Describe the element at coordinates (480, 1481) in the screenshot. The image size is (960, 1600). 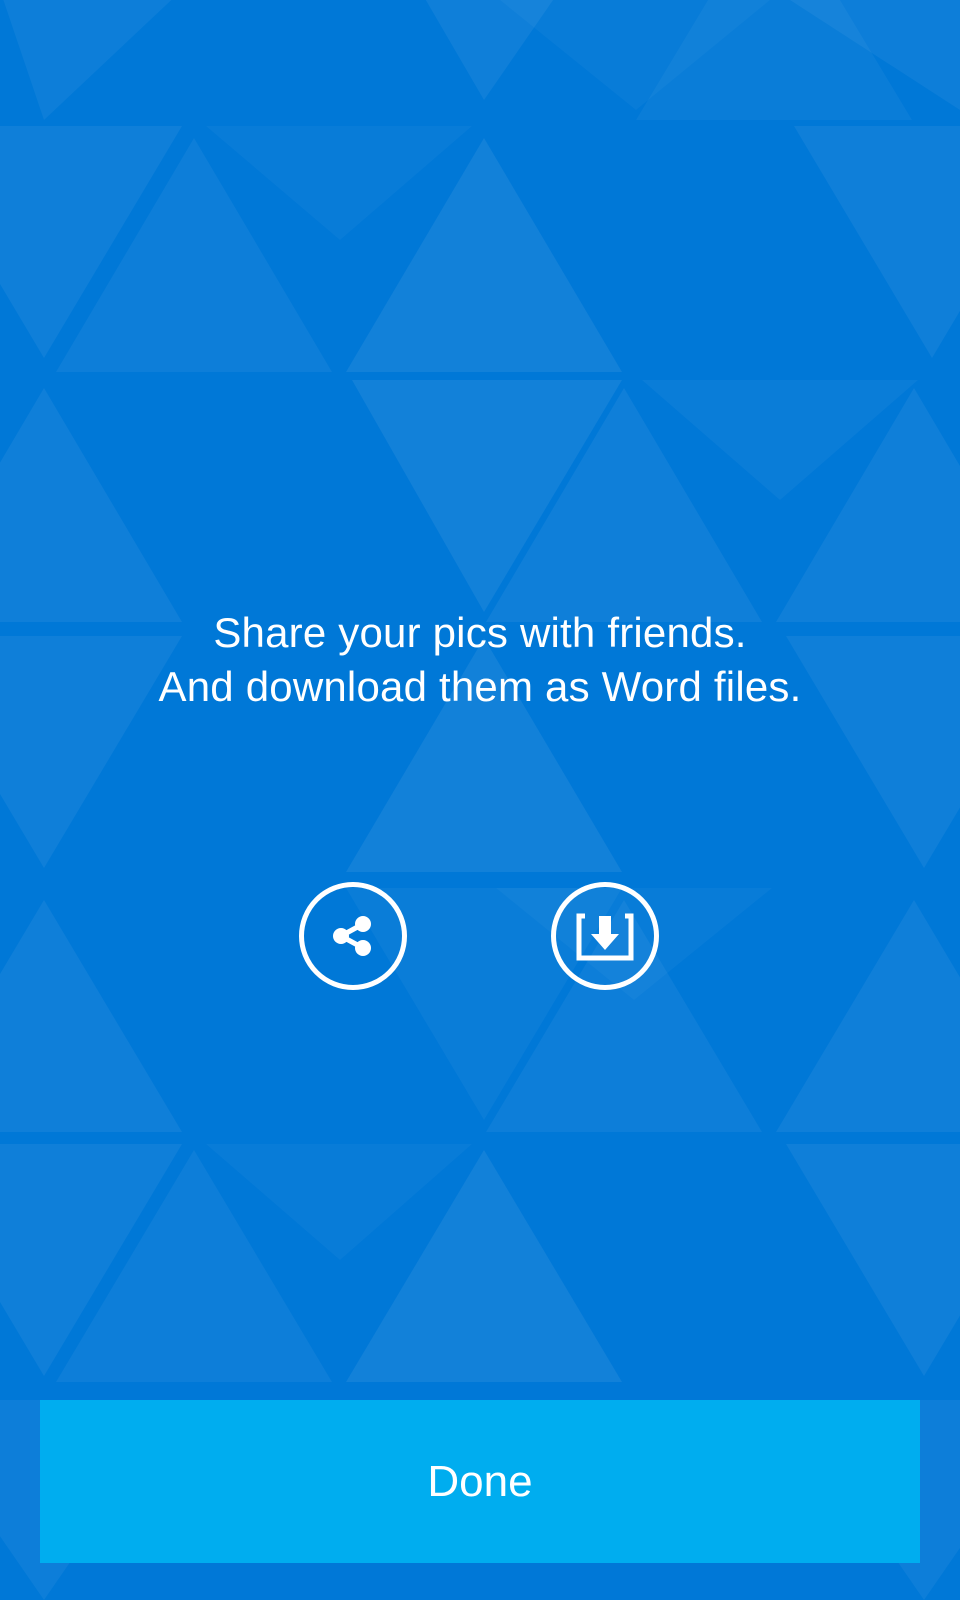
I see `done-button: Done` at that location.